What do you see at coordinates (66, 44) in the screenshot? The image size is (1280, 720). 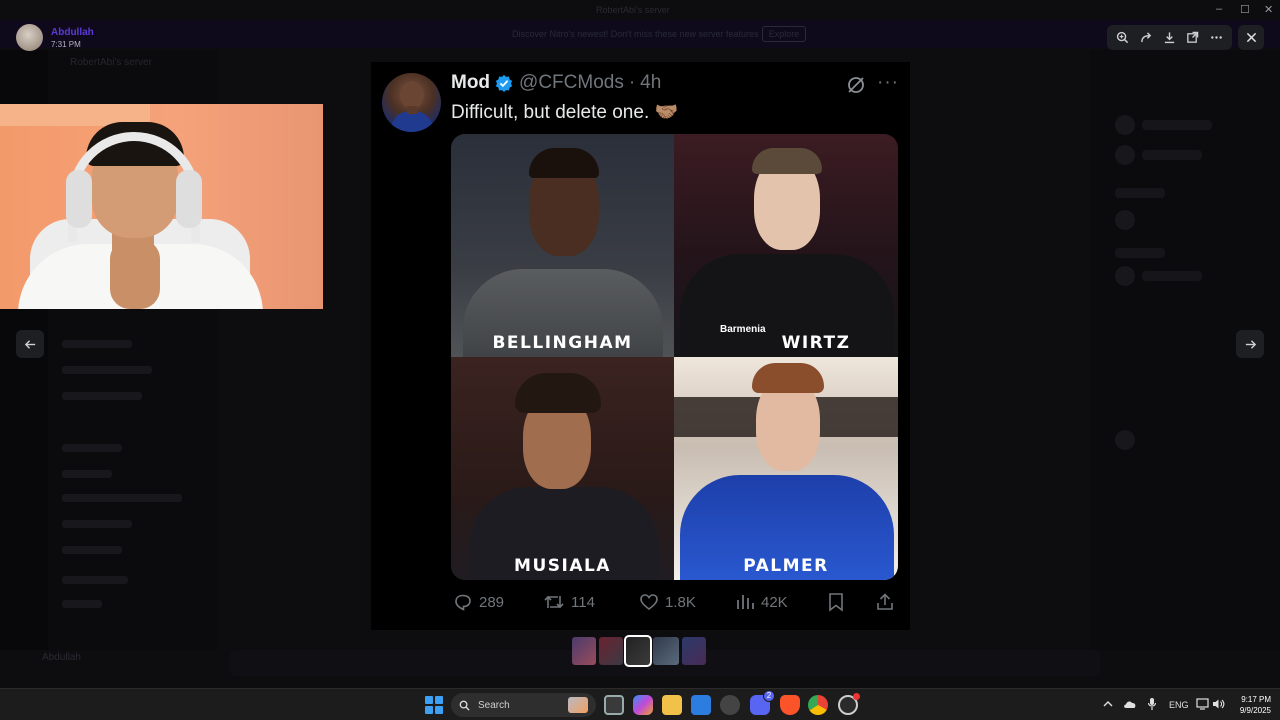 I see `viewer-timestamp: 7:31 PM` at bounding box center [66, 44].